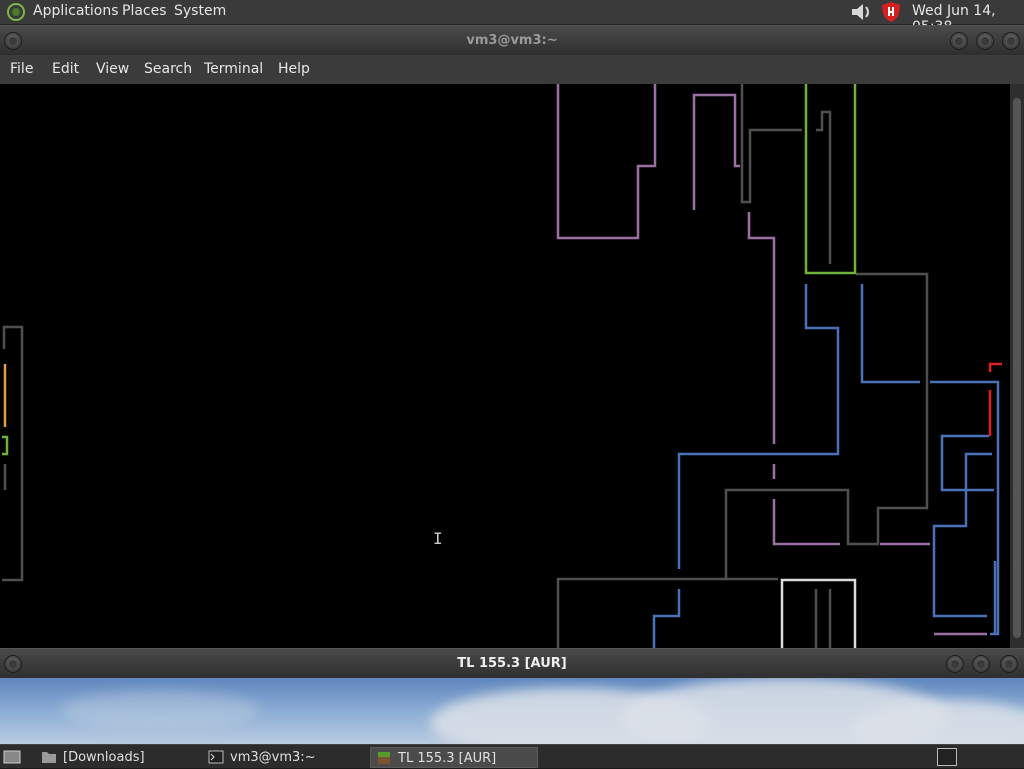  What do you see at coordinates (233, 69) in the screenshot?
I see `menu-terminal: Terminal` at bounding box center [233, 69].